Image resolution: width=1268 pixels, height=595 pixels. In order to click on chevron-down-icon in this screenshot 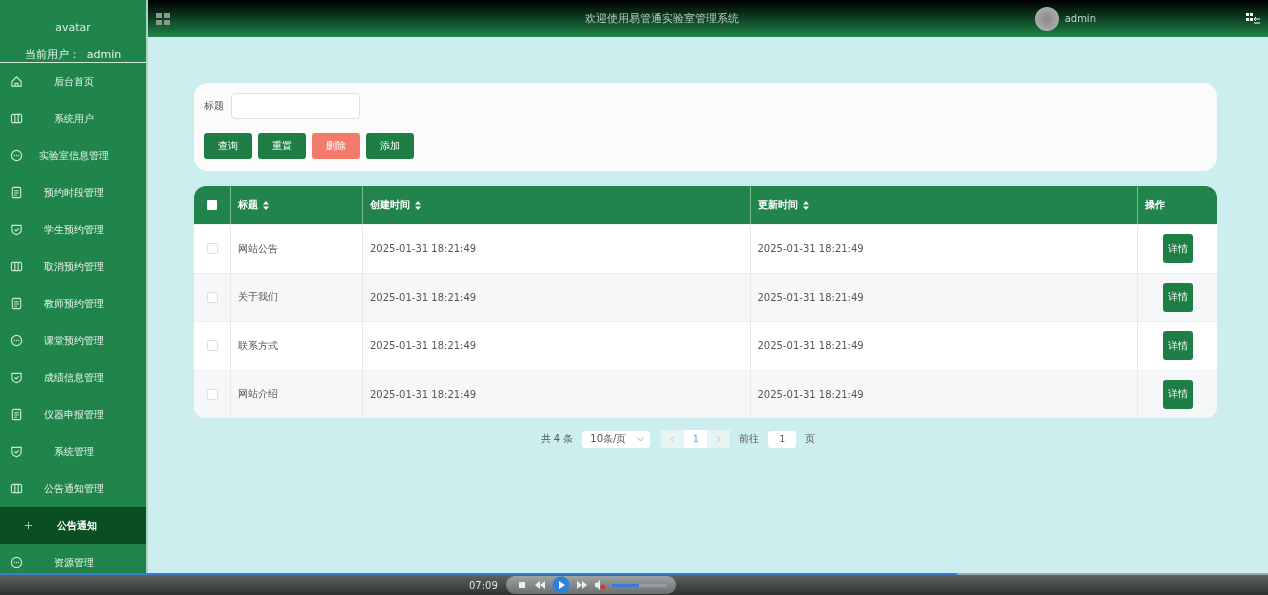, I will do `click(641, 439)`.